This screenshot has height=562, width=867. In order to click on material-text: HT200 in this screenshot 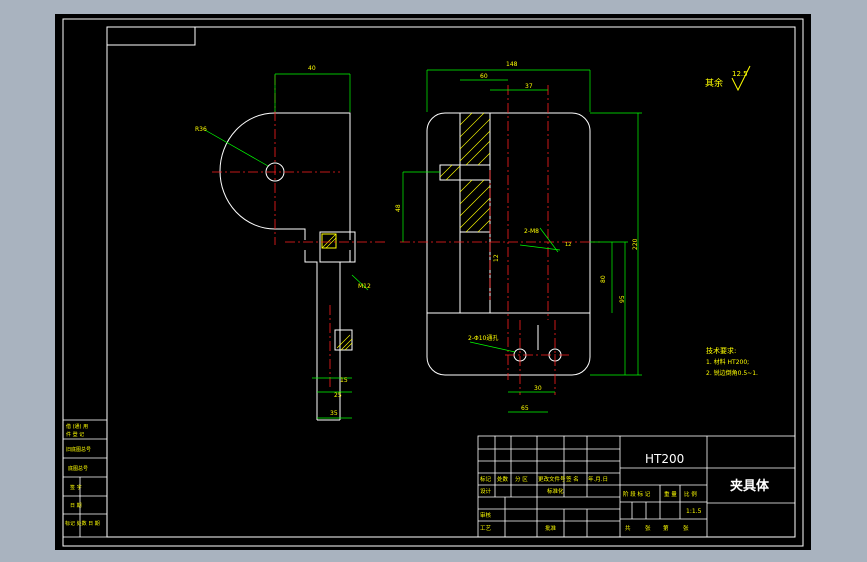, I will do `click(664, 459)`.